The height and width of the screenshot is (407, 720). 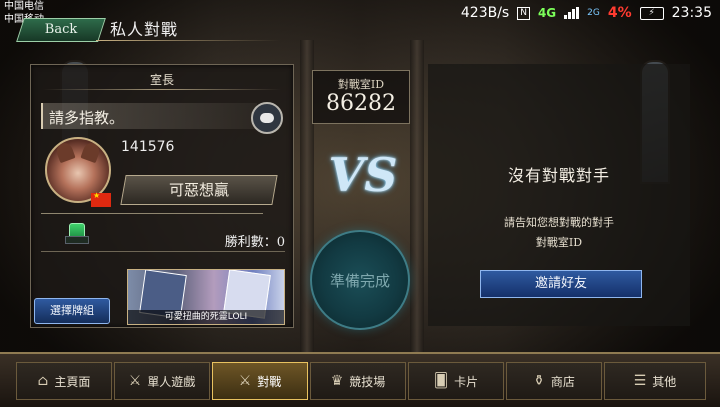 I want to click on deck-name: 可愛扭曲的死靈LOLI, so click(x=206, y=317).